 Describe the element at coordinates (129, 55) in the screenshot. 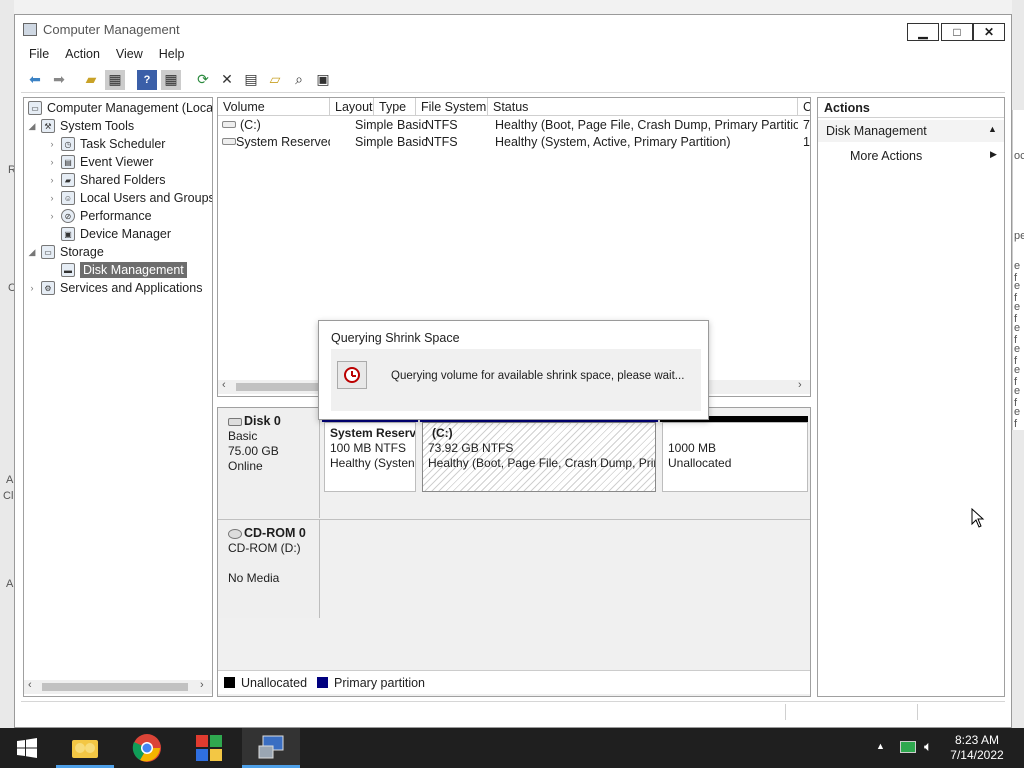

I see `menu-view: View` at that location.